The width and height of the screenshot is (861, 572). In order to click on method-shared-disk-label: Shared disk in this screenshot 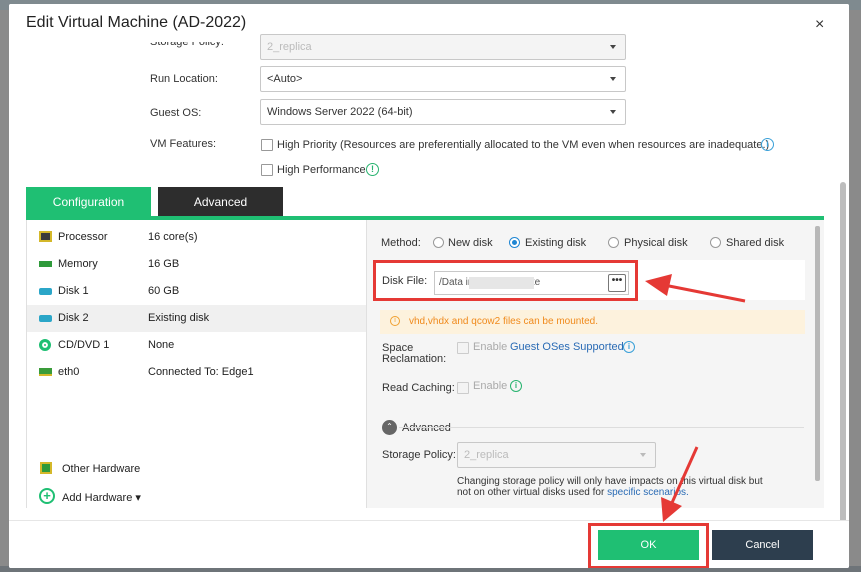, I will do `click(755, 243)`.